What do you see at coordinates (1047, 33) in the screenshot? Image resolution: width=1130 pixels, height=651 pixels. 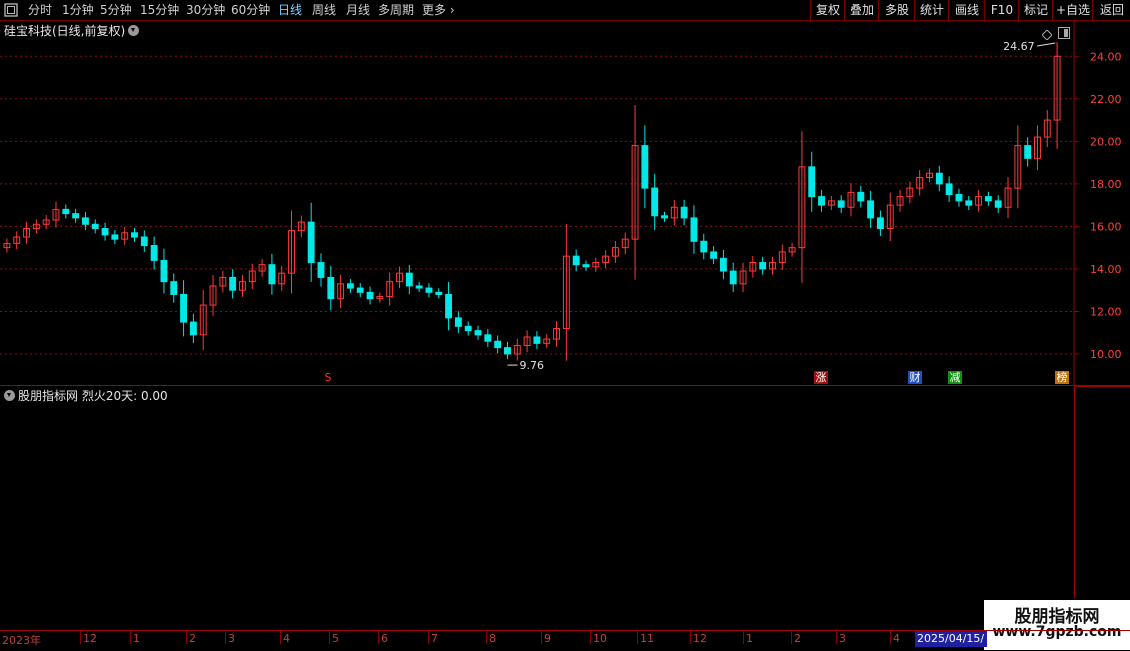 I see `diamond-icon` at bounding box center [1047, 33].